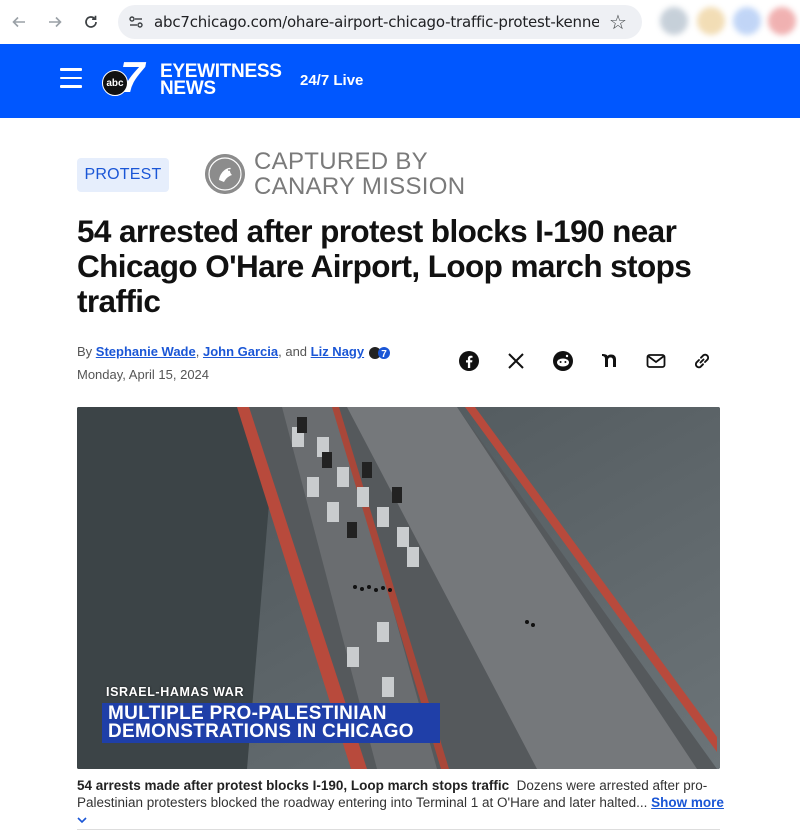 Image resolution: width=800 pixels, height=834 pixels. Describe the element at coordinates (146, 351) in the screenshot. I see `author-link: Stephanie Wade` at that location.